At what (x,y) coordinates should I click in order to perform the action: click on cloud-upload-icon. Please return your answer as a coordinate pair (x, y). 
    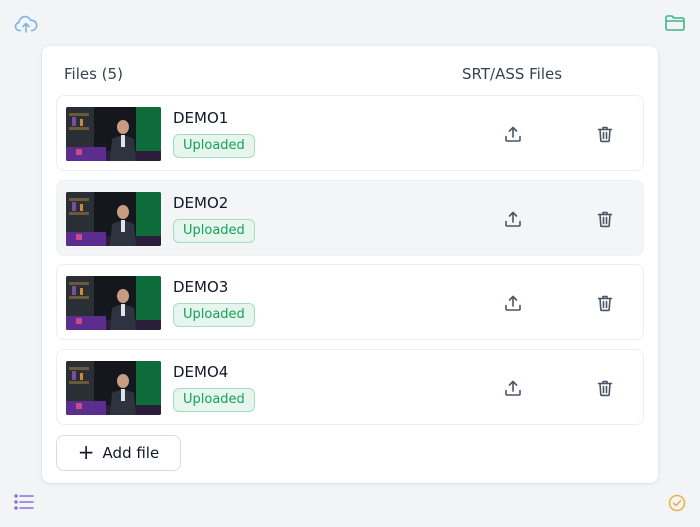
    Looking at the image, I should click on (26, 24).